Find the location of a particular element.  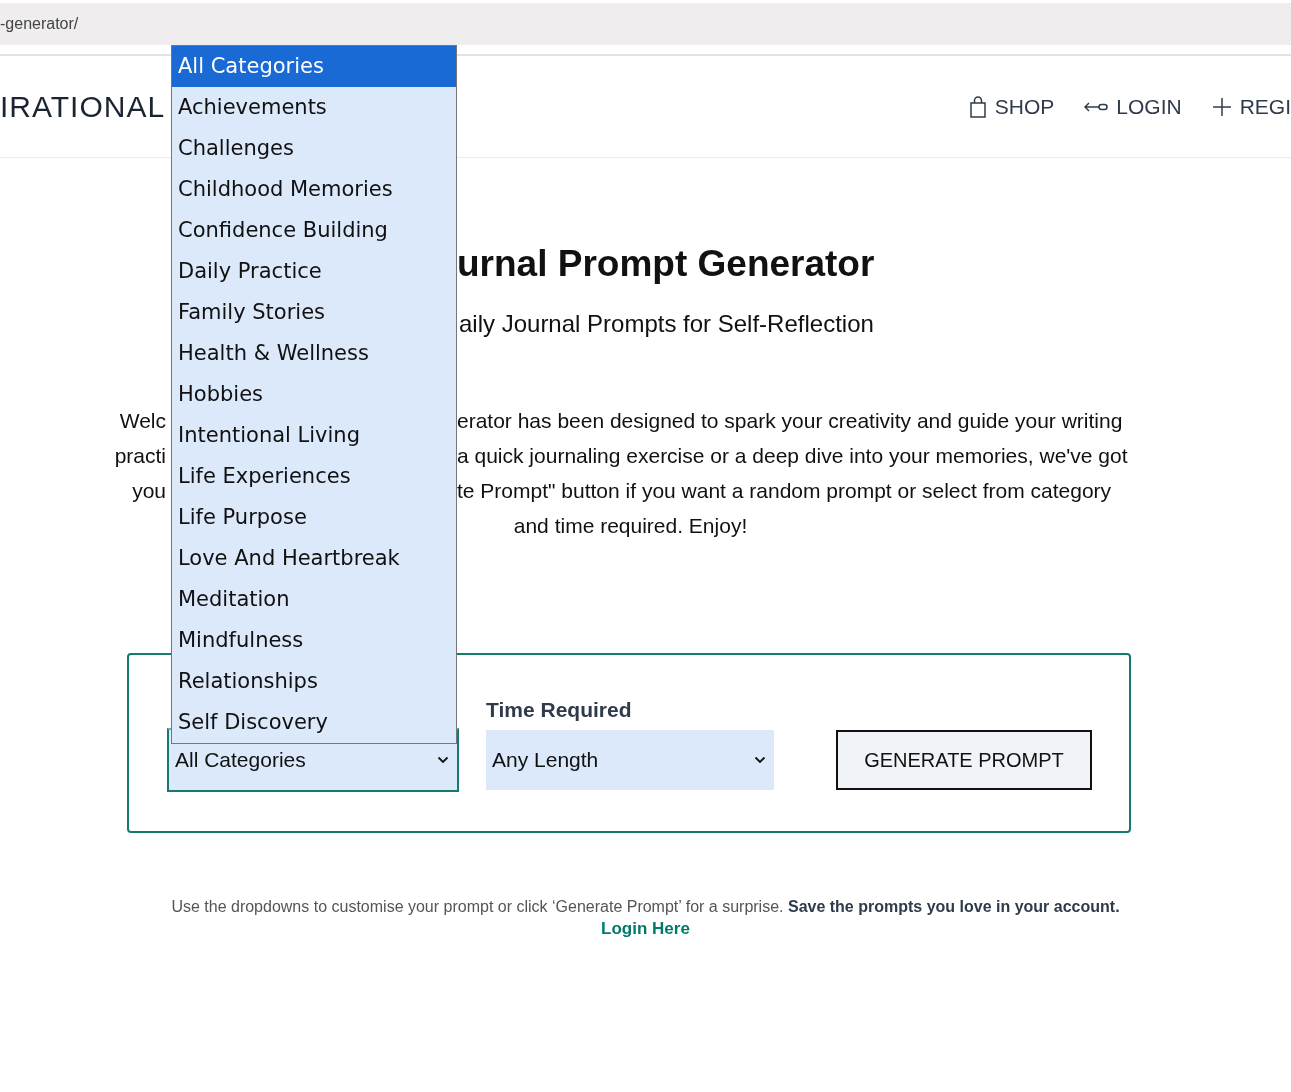

footer-text: Use the dropdowns to customise your prompt or click ‘Generate Prompt’ for a surprise. Save the prompts you love in your account. is located at coordinates (645, 907).